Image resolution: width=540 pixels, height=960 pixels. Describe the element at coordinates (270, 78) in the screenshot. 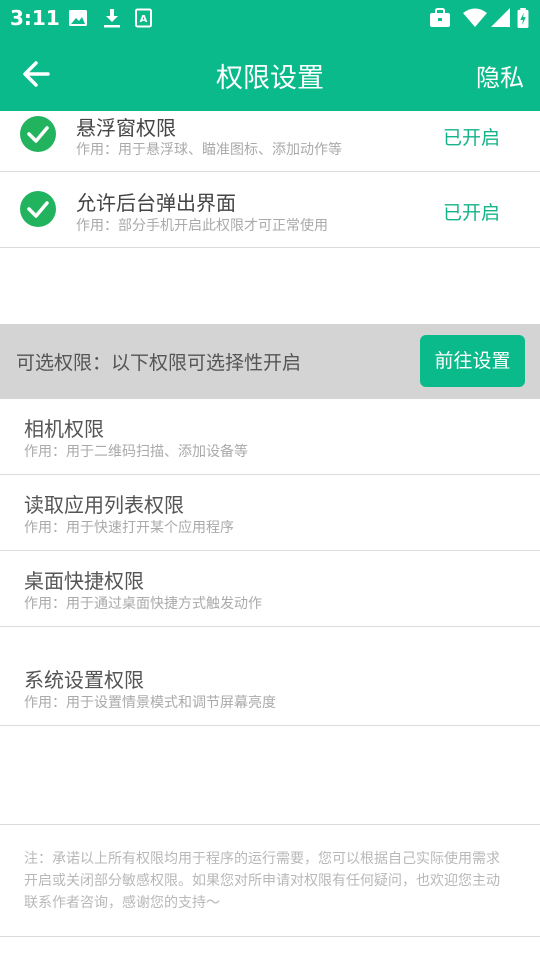

I see `page-title: 权限设置` at that location.